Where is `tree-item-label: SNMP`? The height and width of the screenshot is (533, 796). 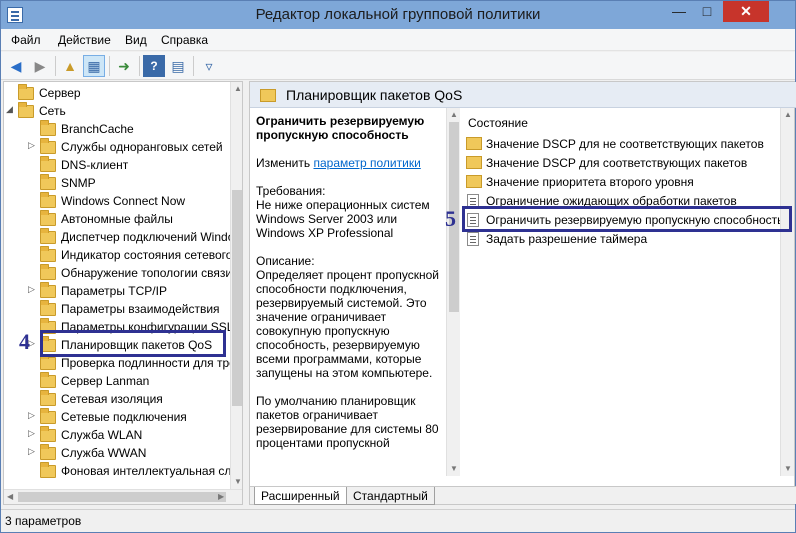 tree-item-label: SNMP is located at coordinates (78, 183).